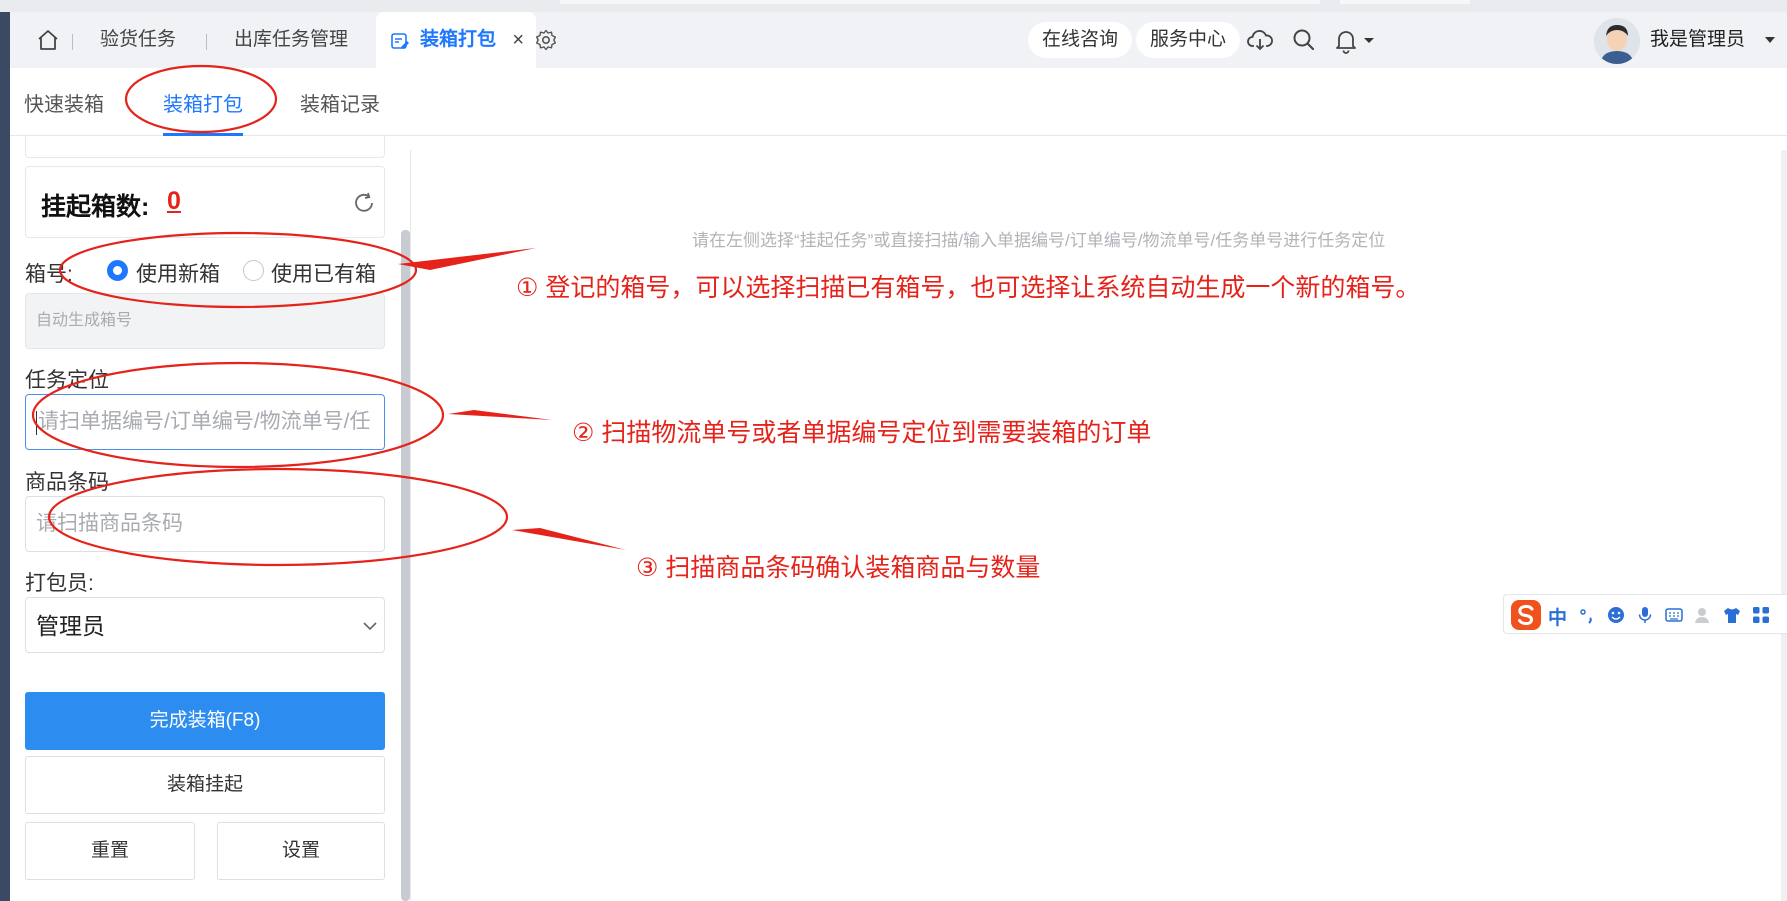  Describe the element at coordinates (518, 40) in the screenshot. I see `close-icon: ×` at that location.